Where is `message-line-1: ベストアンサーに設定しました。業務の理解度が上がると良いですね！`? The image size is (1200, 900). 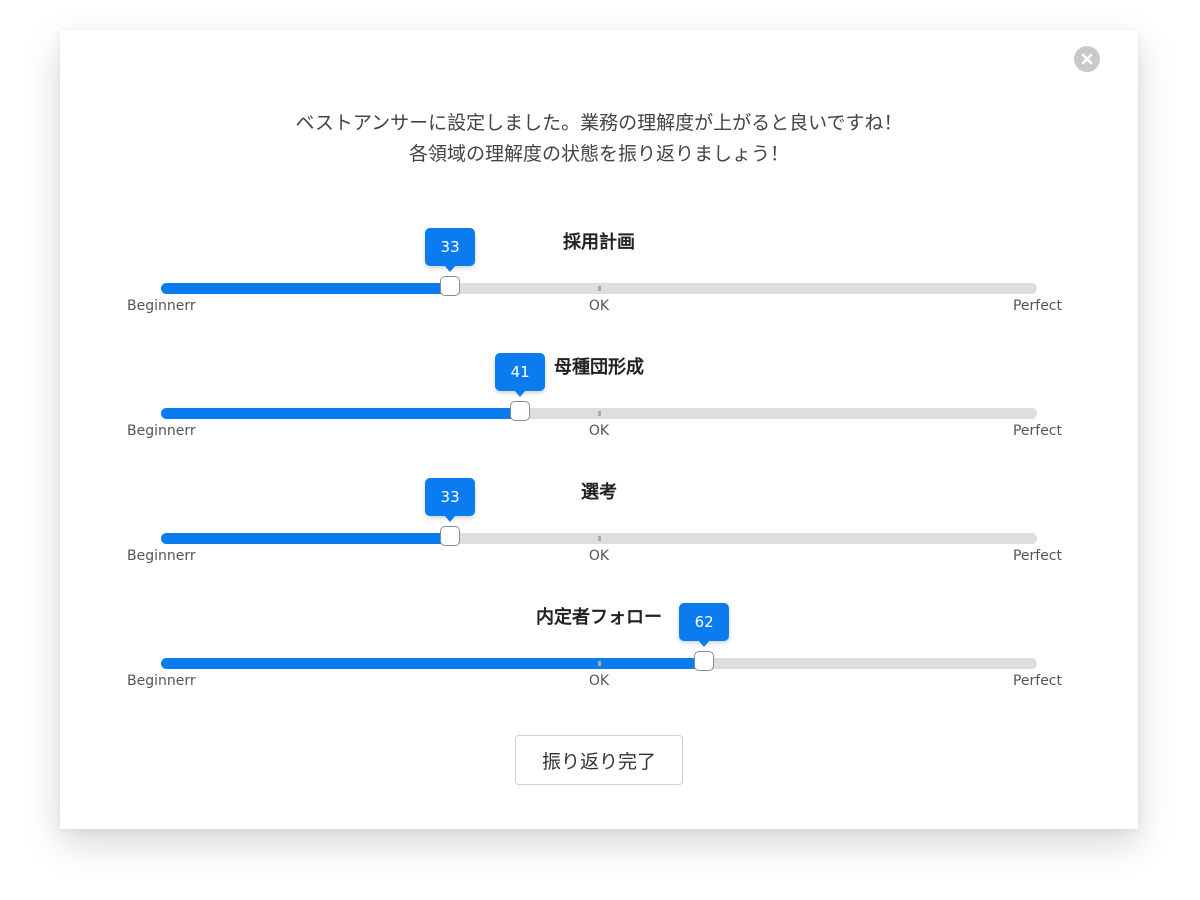 message-line-1: ベストアンサーに設定しました。業務の理解度が上がると良いですね！ is located at coordinates (599, 123).